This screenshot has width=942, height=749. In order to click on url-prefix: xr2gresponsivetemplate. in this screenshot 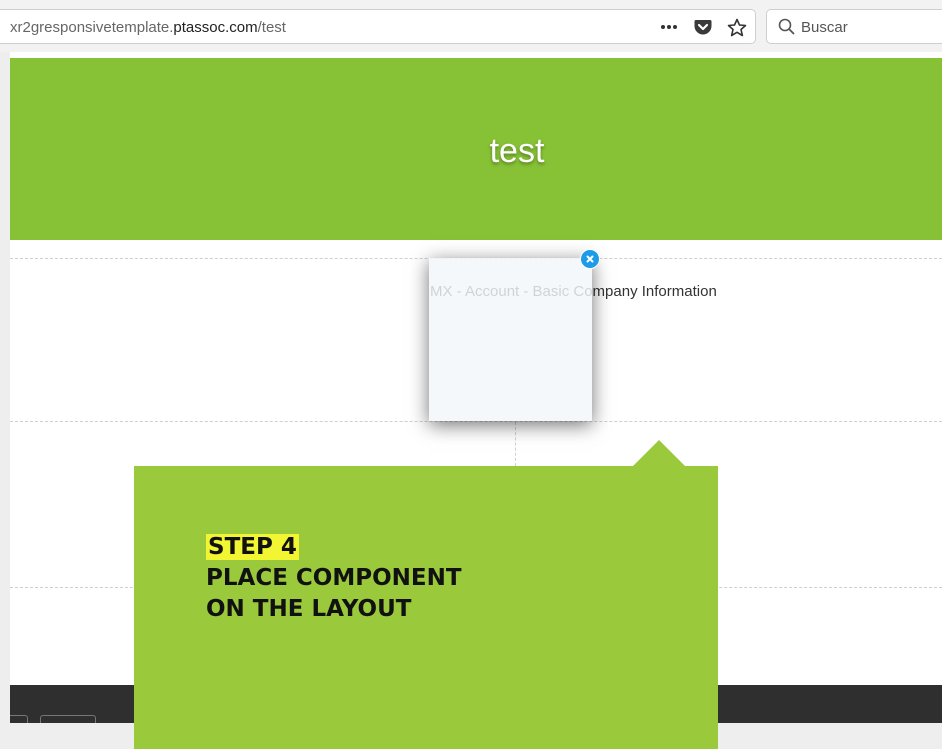, I will do `click(92, 27)`.